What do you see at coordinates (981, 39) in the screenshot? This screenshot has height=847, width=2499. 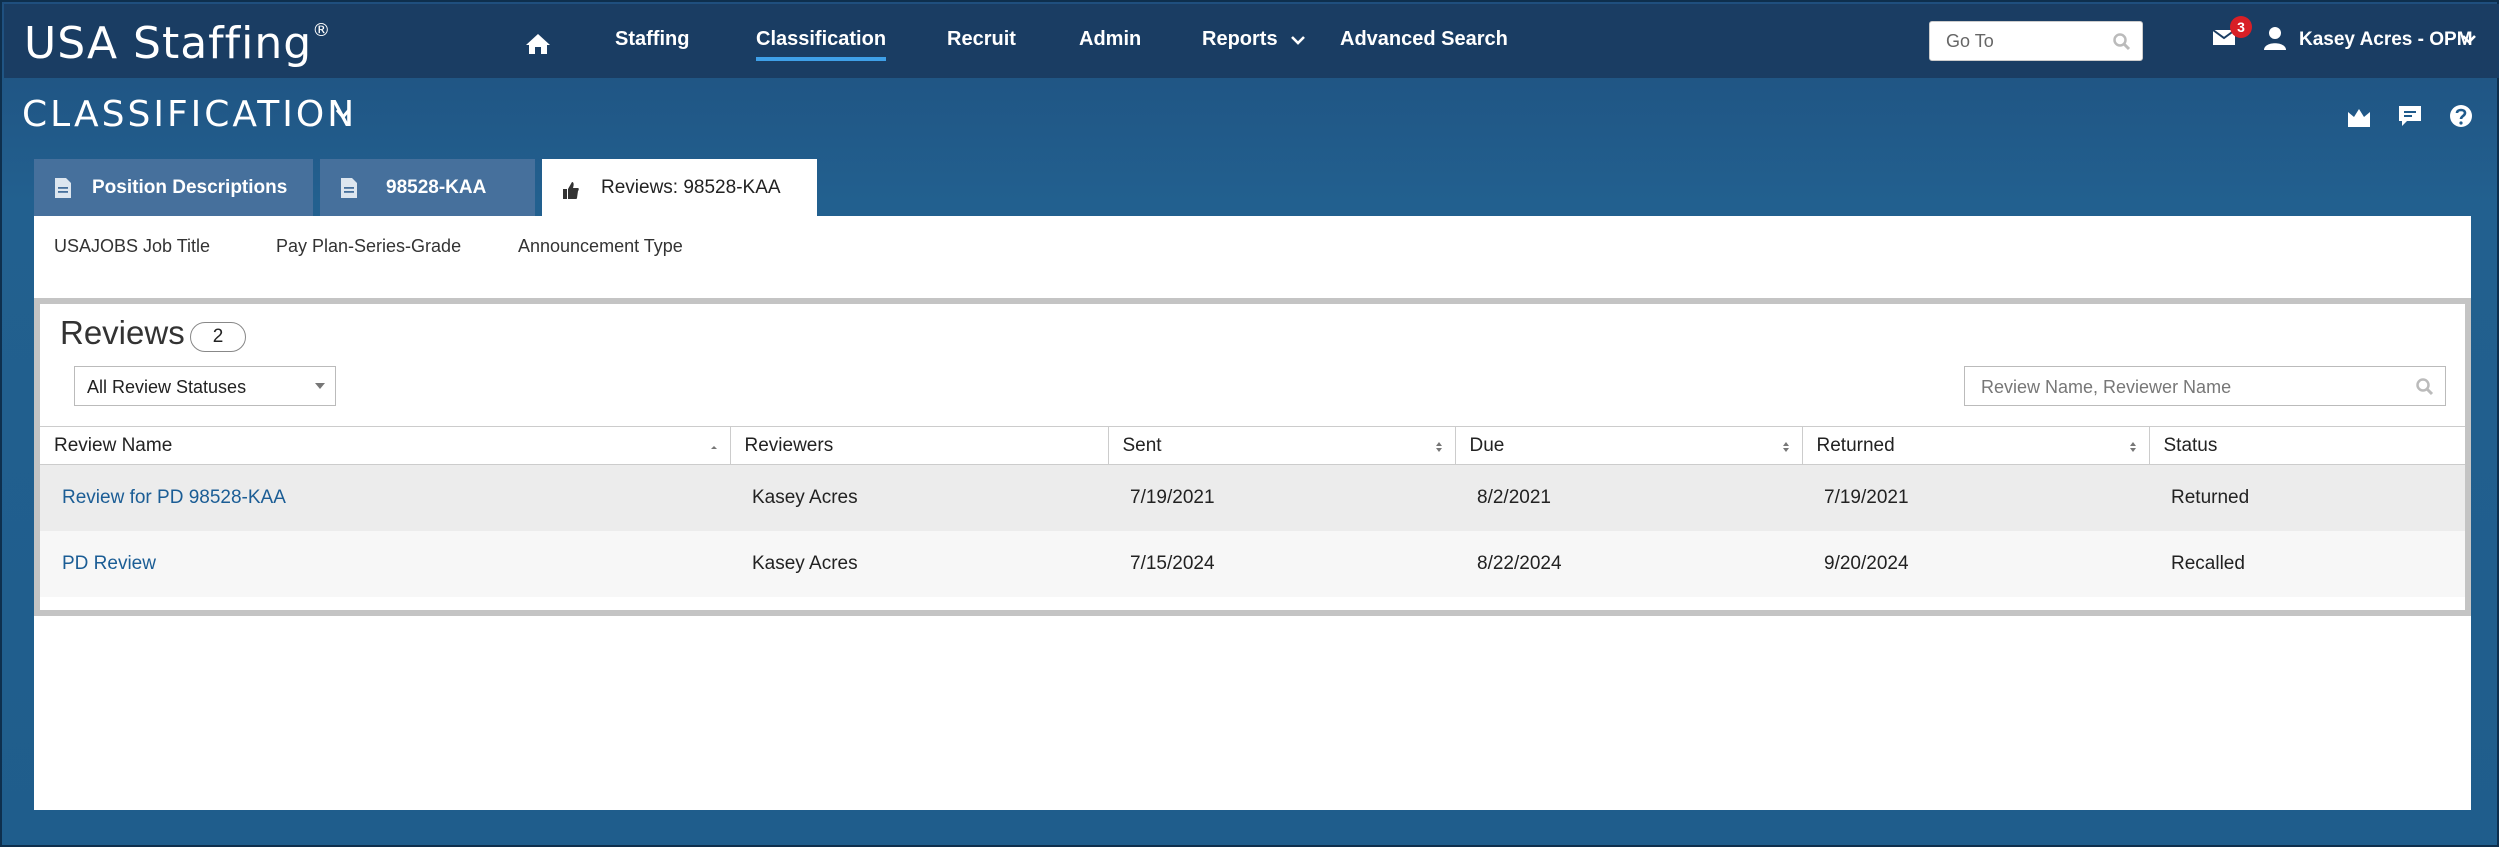 I see `nav-recruit: Recruit` at bounding box center [981, 39].